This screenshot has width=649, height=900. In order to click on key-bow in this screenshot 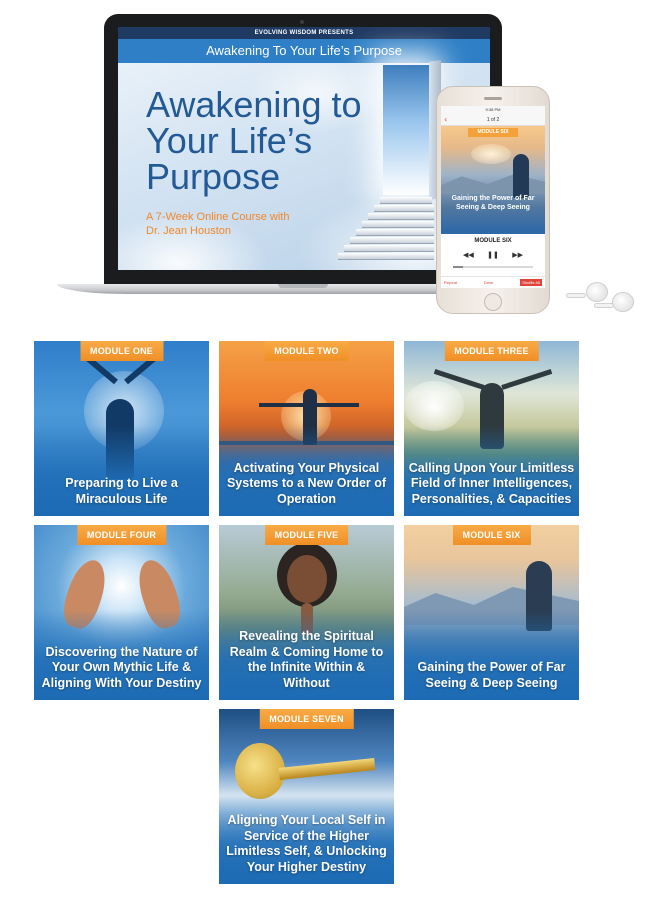, I will do `click(260, 771)`.